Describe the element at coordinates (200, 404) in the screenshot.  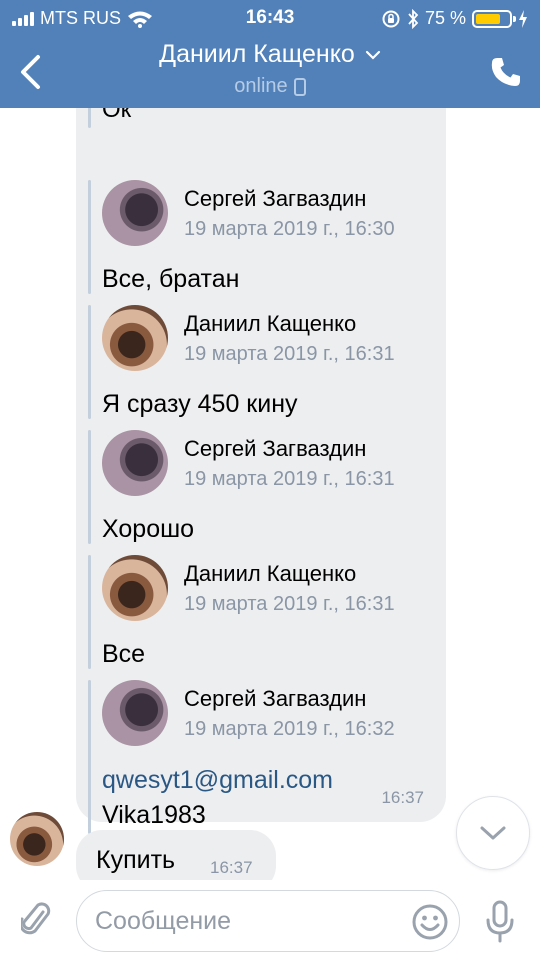
I see `message-text: Я сразу 450 кину` at that location.